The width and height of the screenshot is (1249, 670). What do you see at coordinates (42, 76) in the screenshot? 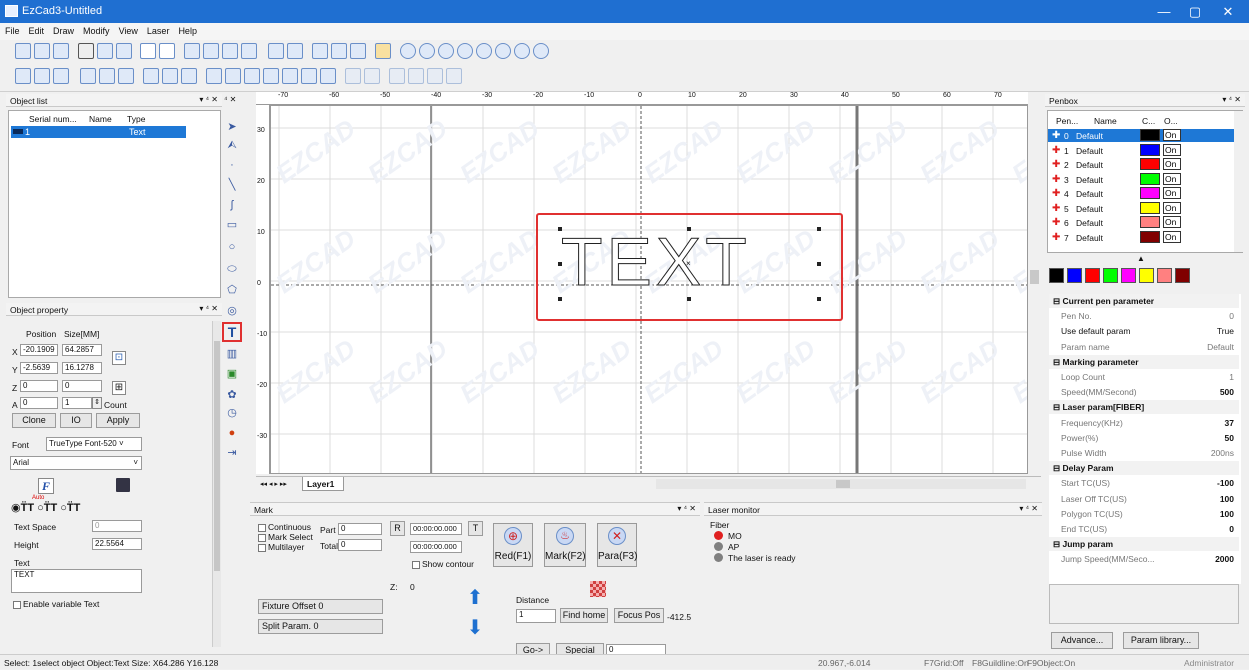
I see `move-mode-icon` at bounding box center [42, 76].